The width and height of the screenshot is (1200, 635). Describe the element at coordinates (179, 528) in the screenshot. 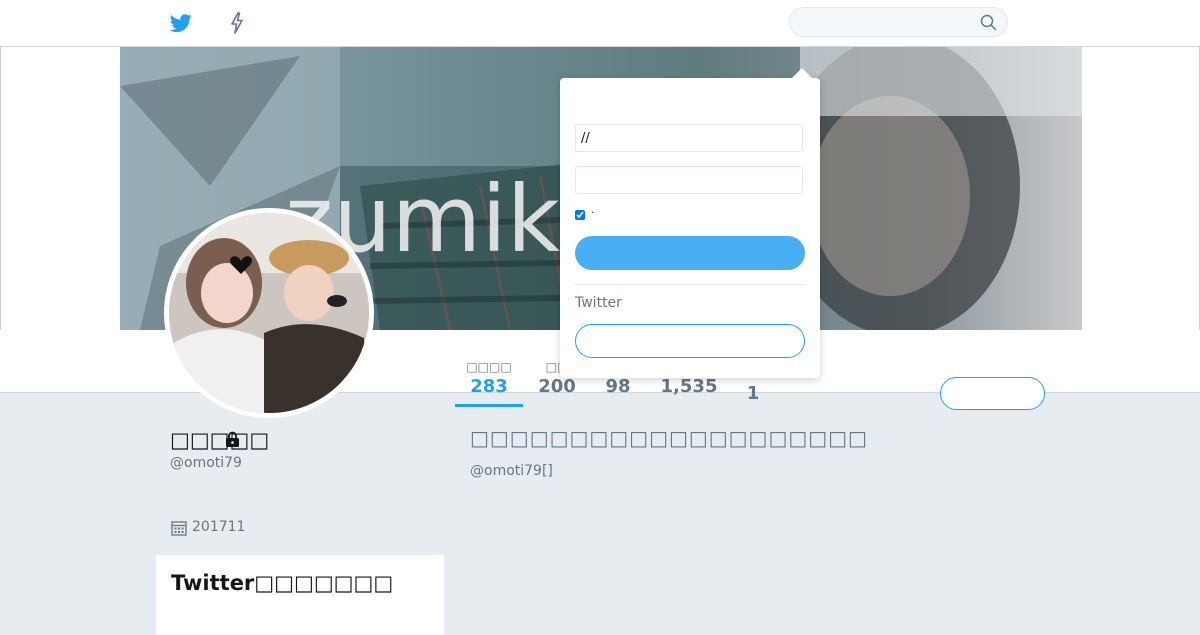

I see `calendar-icon` at that location.